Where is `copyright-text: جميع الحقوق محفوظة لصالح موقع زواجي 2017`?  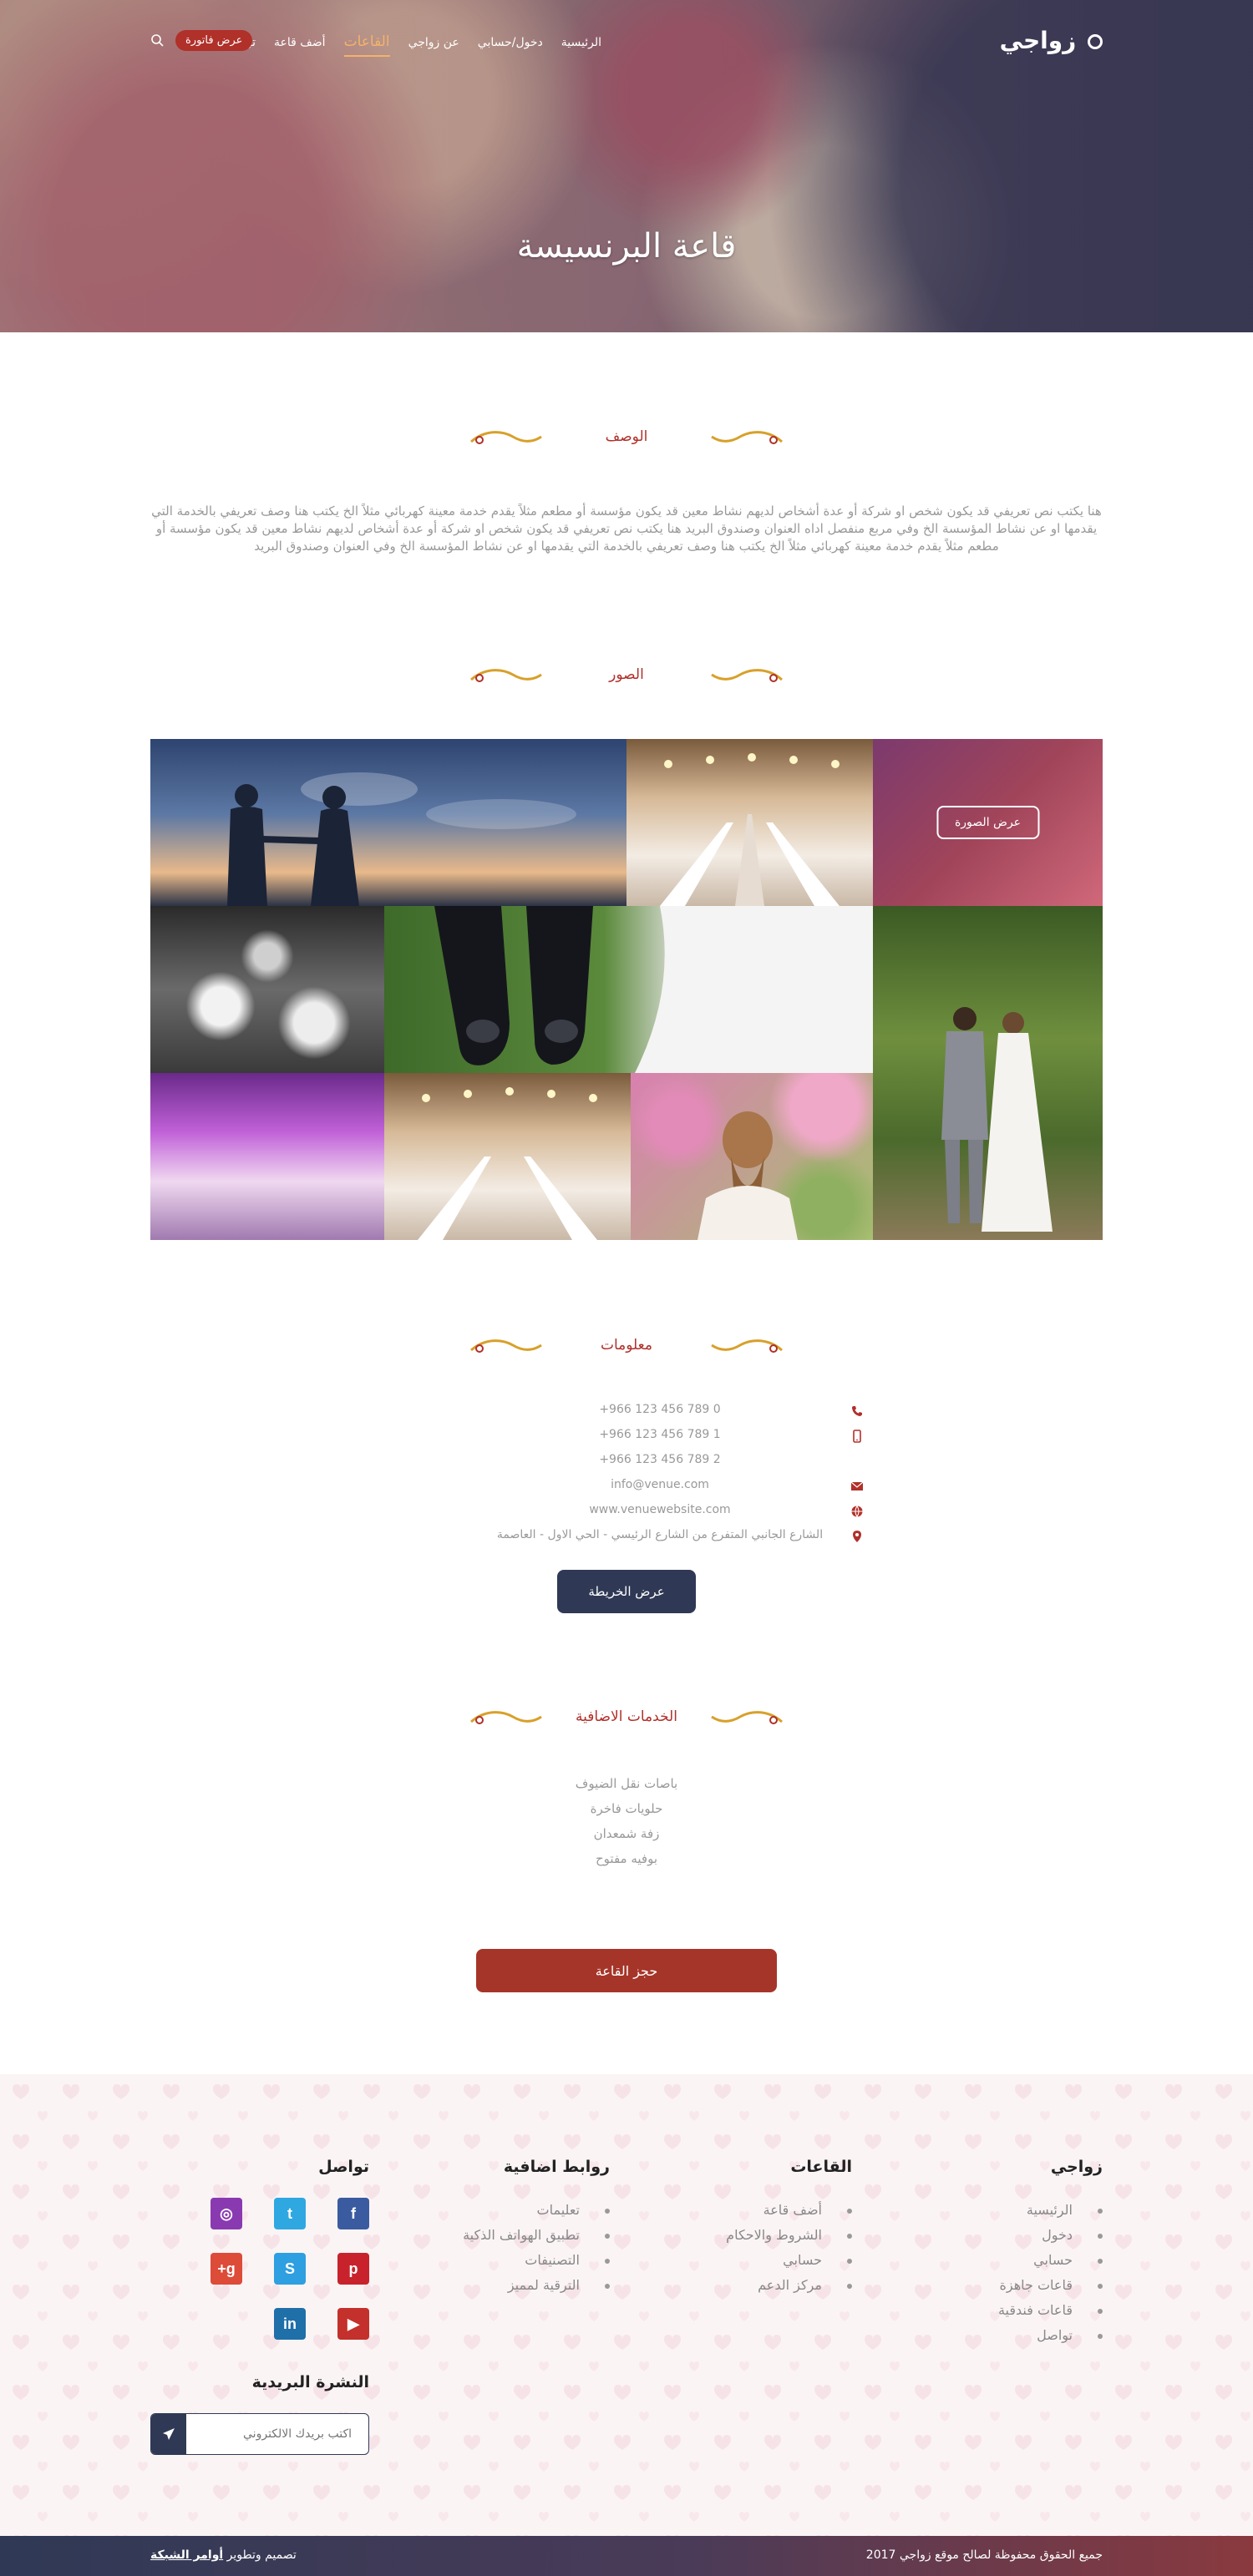 copyright-text: جميع الحقوق محفوظة لصالح موقع زواجي 2017 is located at coordinates (984, 2555).